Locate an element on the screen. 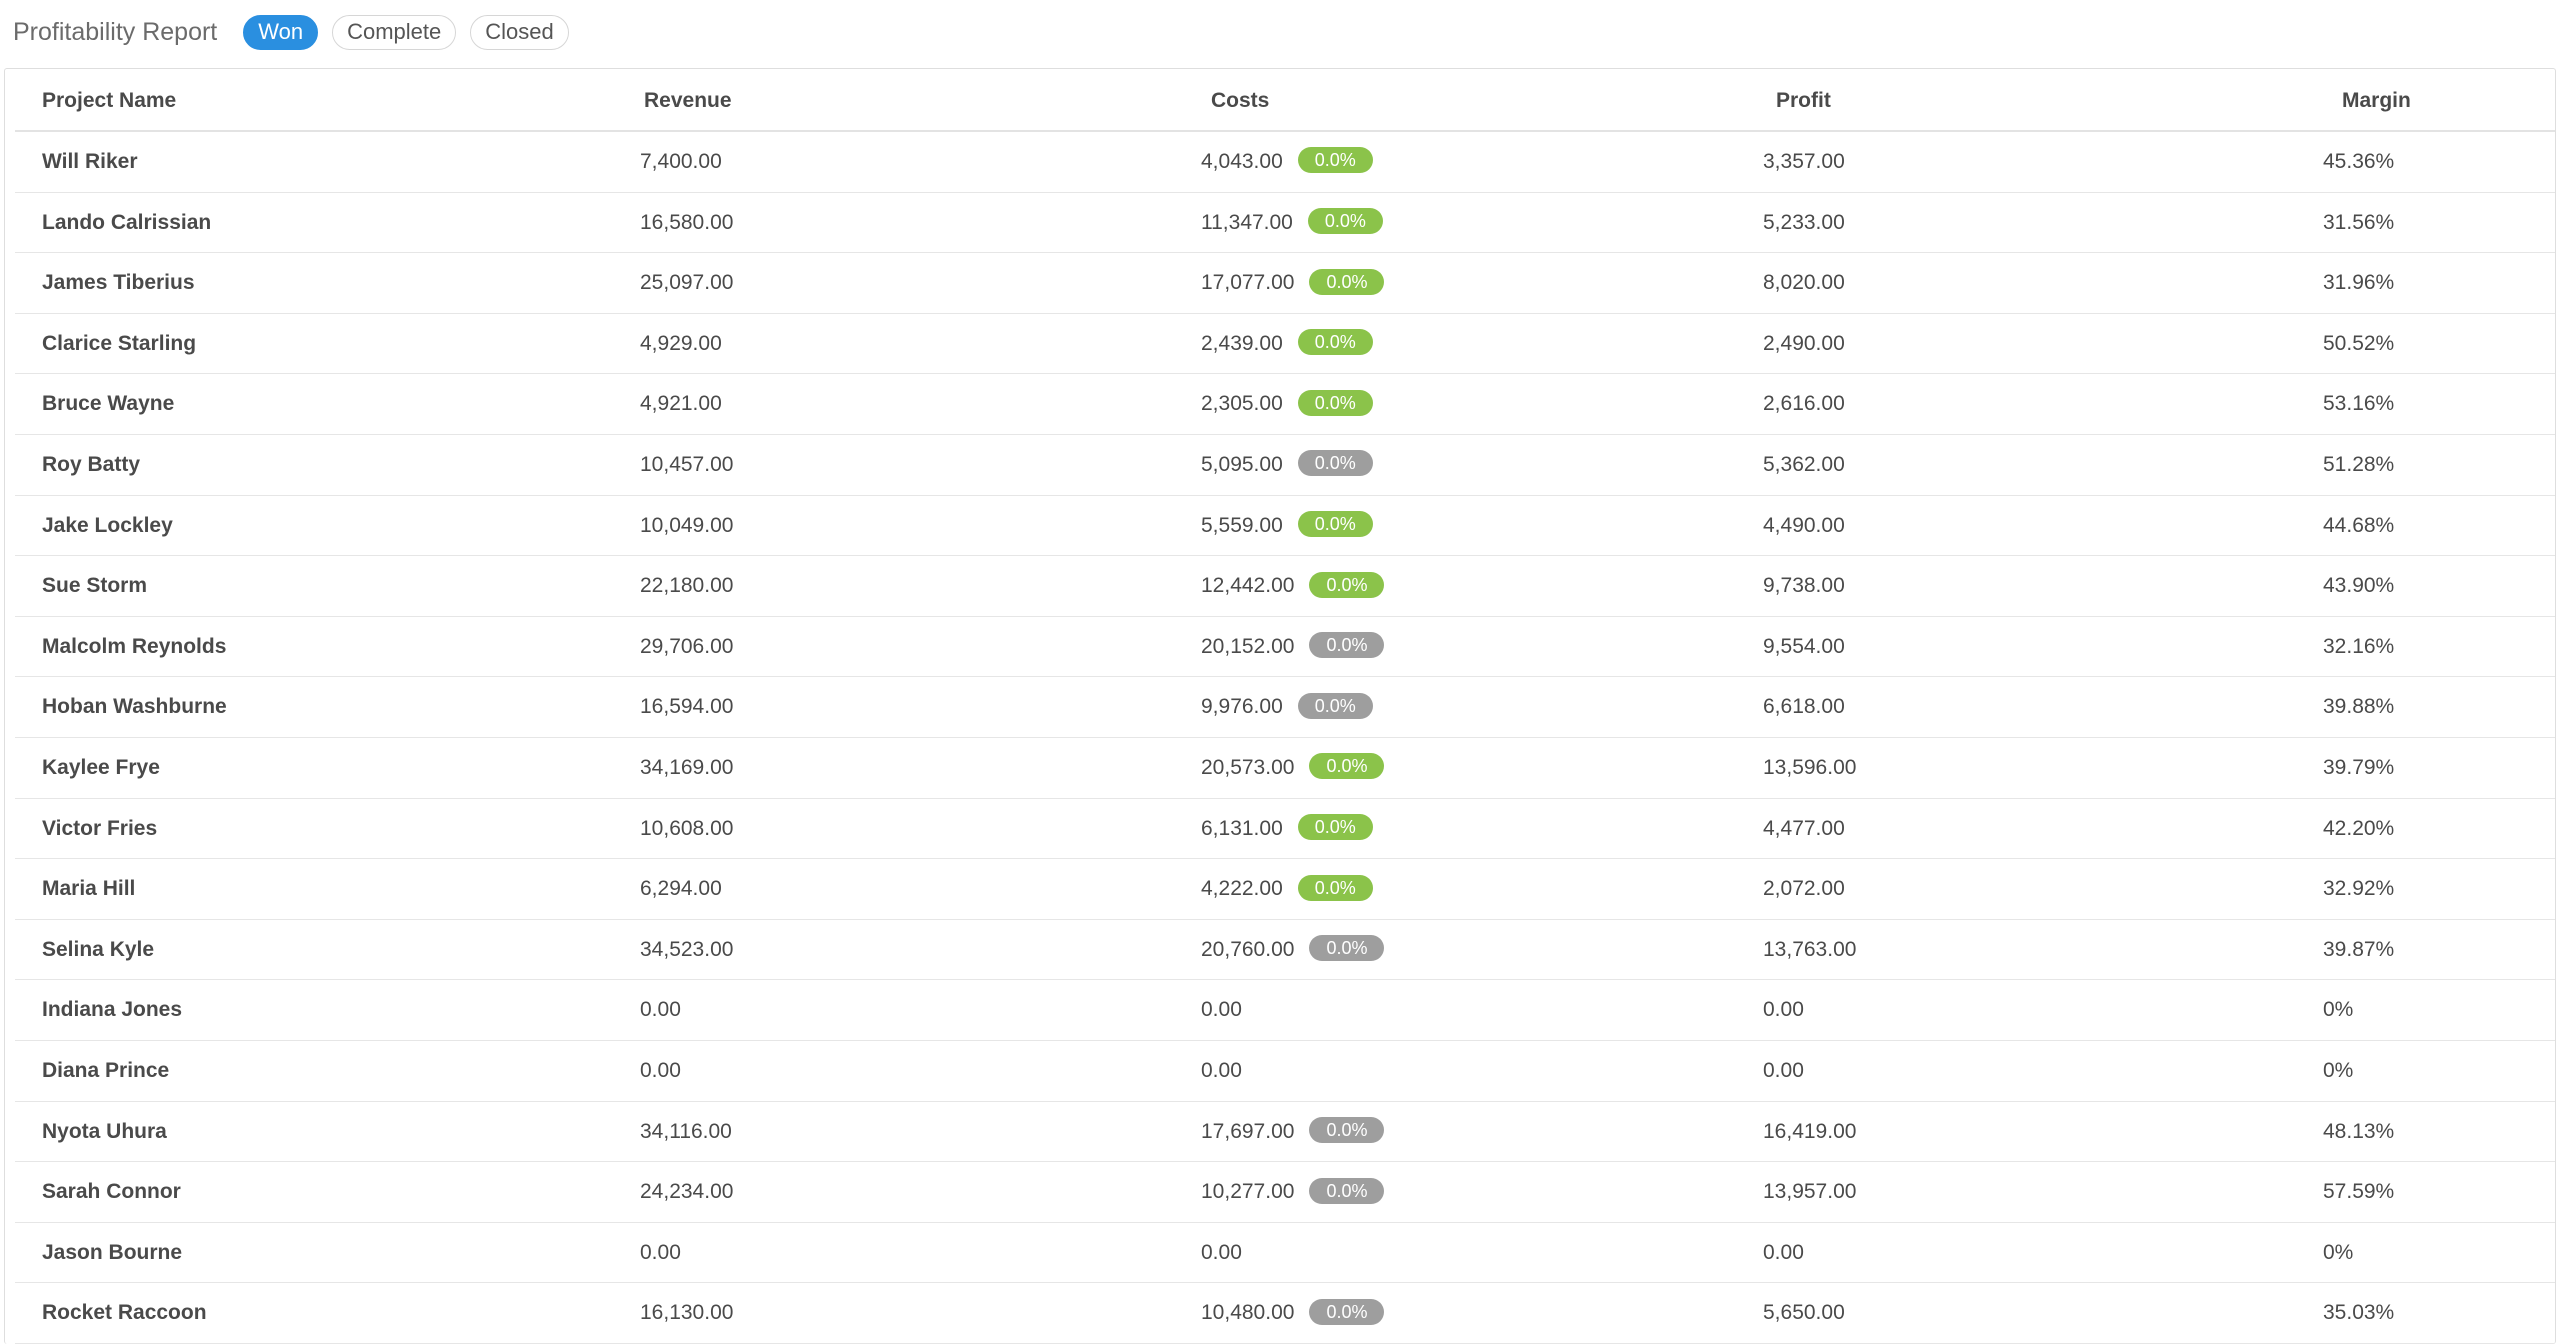  margin-cell: 48.13% is located at coordinates (2359, 1131).